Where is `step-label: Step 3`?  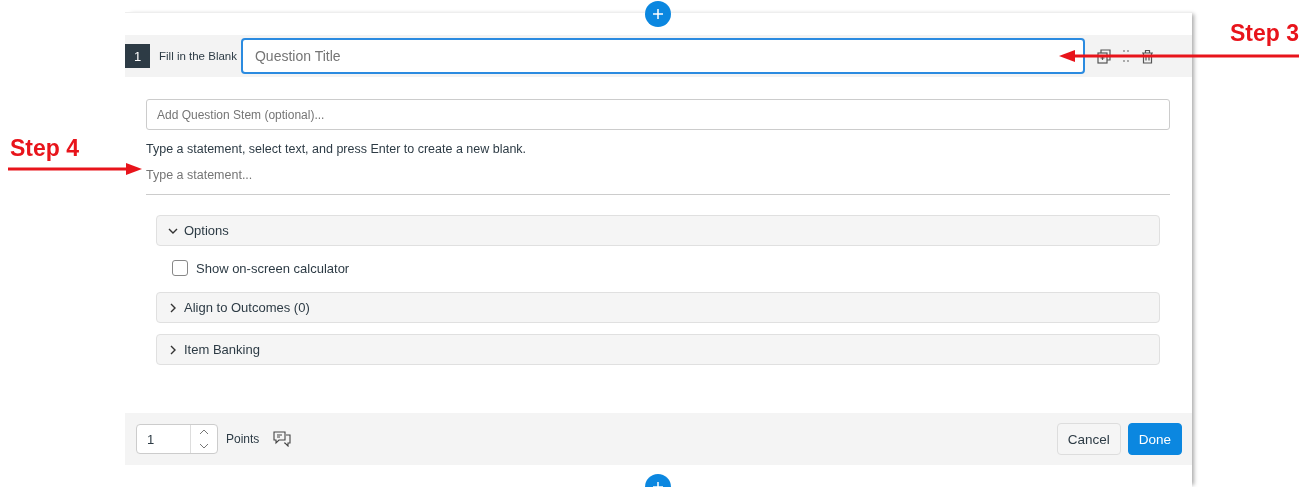
step-label: Step 3 is located at coordinates (1264, 33).